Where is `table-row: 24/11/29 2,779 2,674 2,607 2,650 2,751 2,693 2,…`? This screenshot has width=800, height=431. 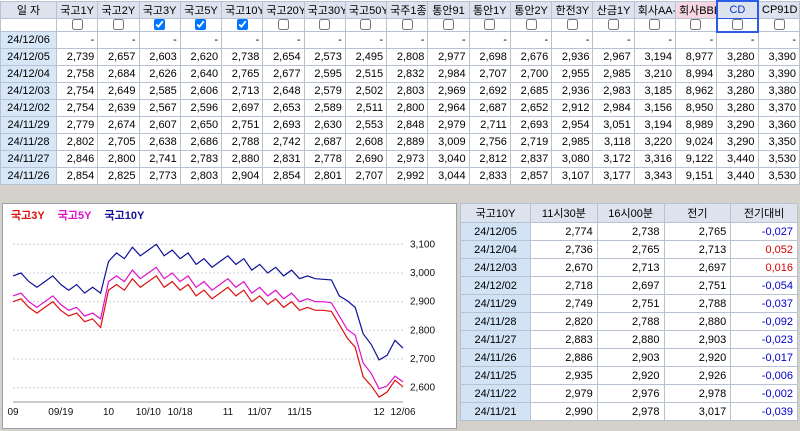
table-row: 24/11/29 2,779 2,674 2,607 2,650 2,751 2,693 2,… is located at coordinates (400, 125).